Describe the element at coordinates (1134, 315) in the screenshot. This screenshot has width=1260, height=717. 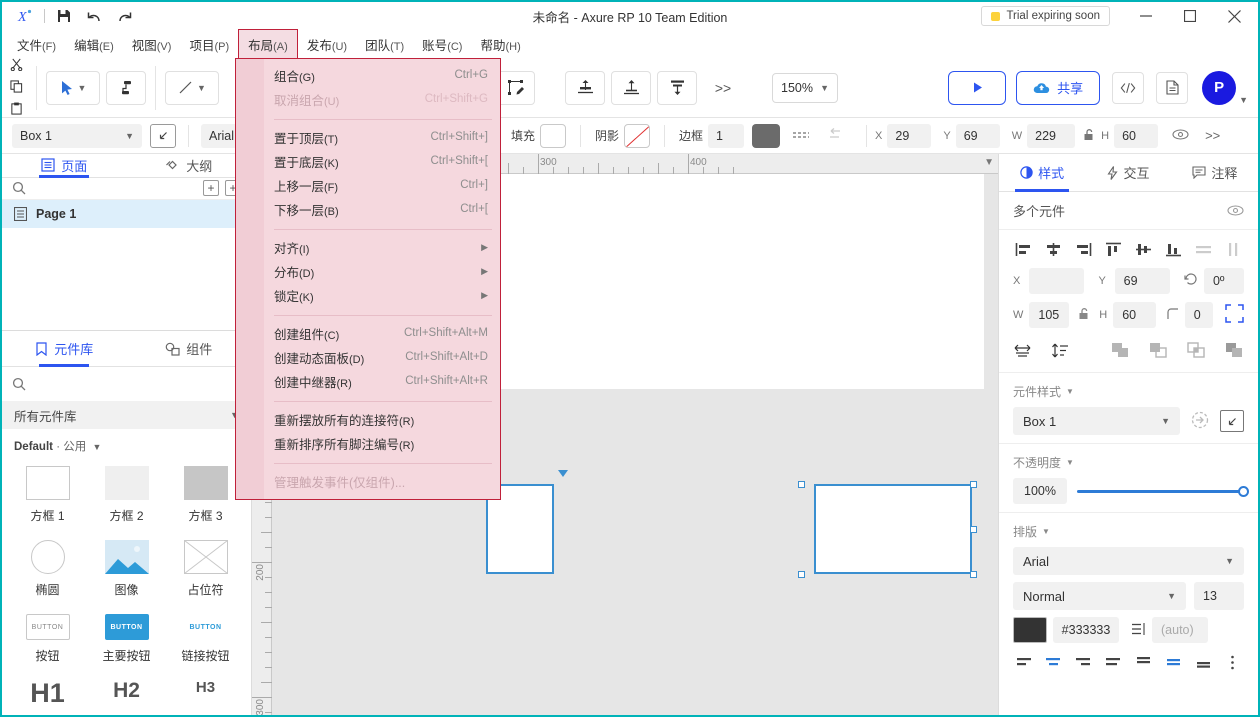
I see `h-field: 60` at that location.